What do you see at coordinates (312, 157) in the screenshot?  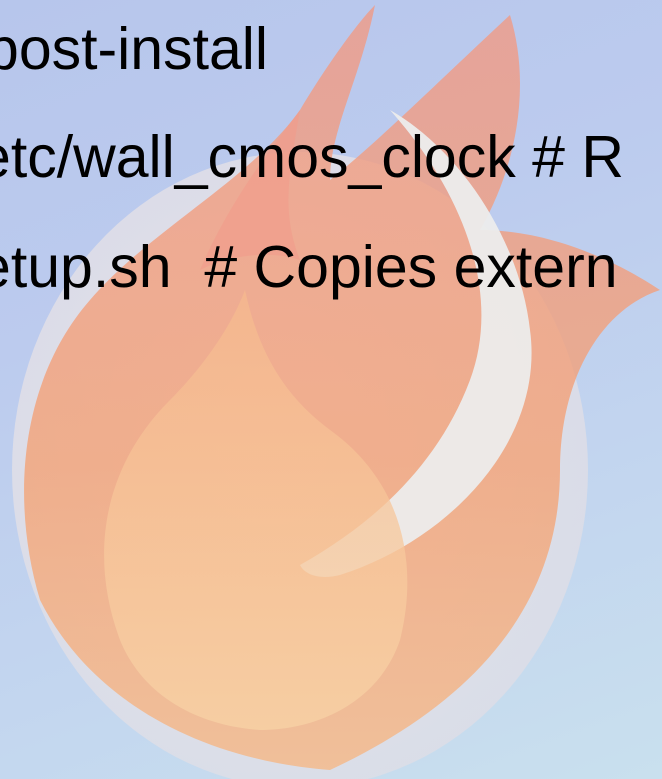 I see `text-line: etc/wall_cmos_clock # R` at bounding box center [312, 157].